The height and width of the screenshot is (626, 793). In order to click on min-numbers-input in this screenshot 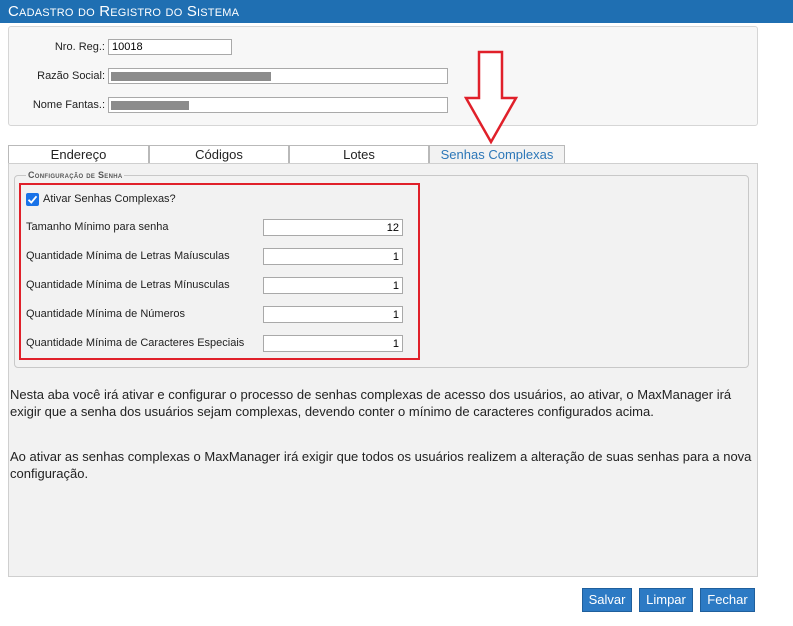, I will do `click(333, 314)`.